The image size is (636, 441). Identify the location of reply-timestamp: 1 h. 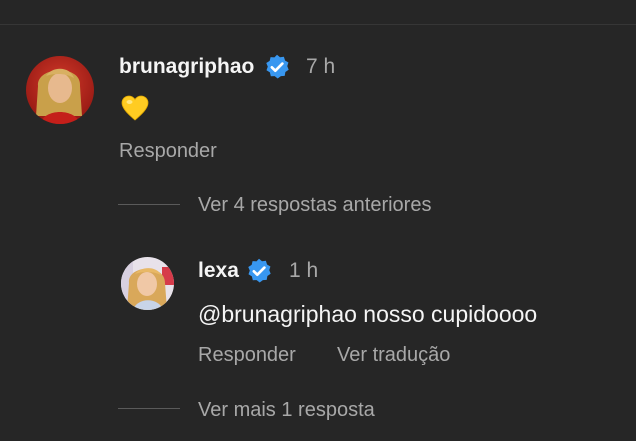
(304, 270).